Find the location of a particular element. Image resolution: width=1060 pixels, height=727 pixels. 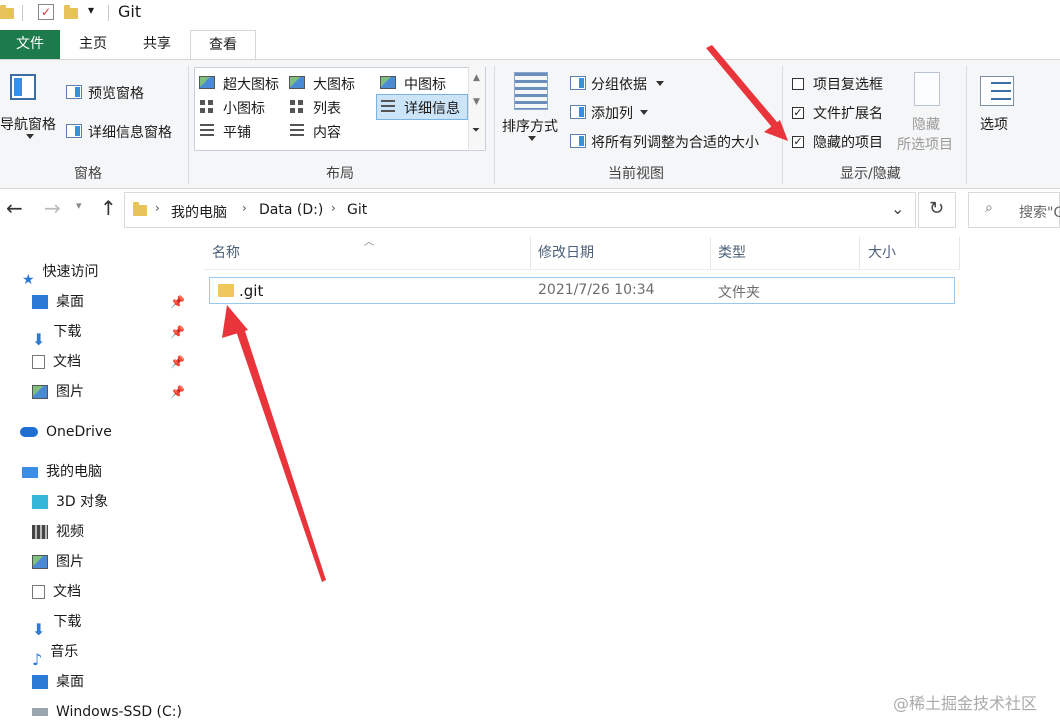

watermark: @稀土掘金技术社区 is located at coordinates (965, 703).